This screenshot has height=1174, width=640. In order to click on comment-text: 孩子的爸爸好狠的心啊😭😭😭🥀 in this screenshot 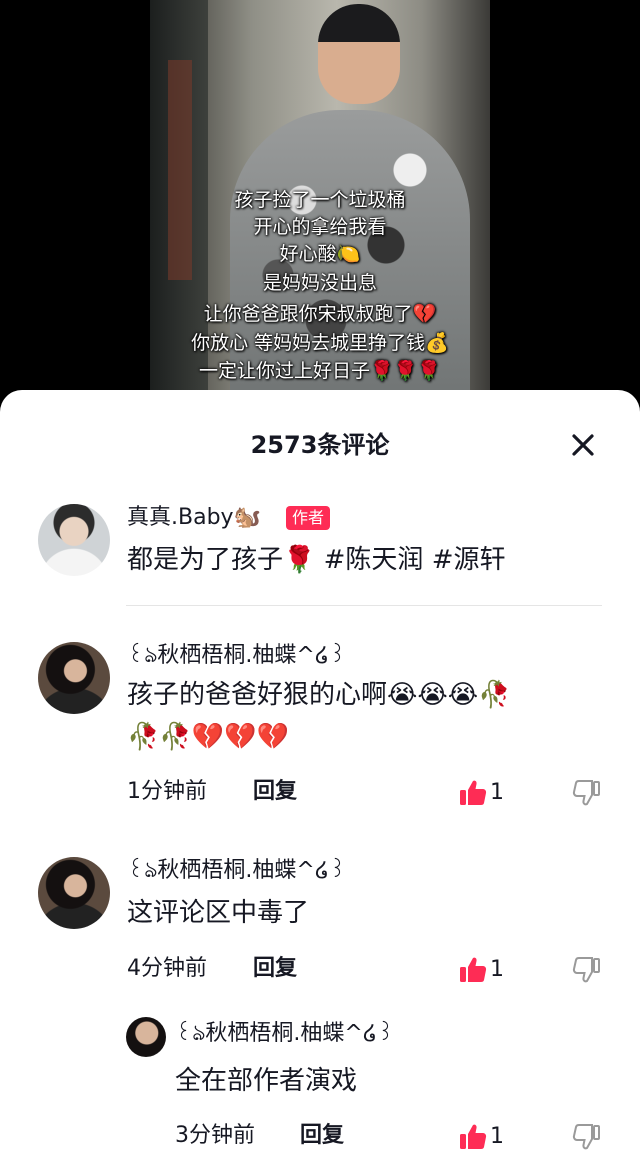, I will do `click(319, 695)`.